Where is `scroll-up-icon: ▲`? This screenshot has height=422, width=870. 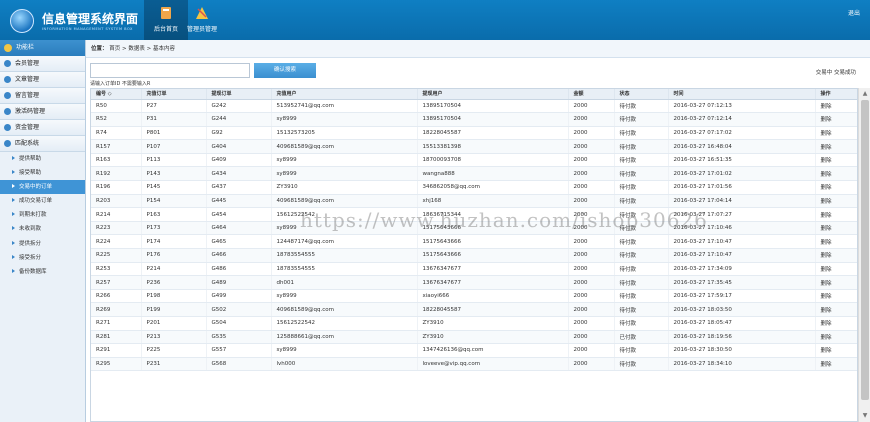 scroll-up-icon: ▲ is located at coordinates (865, 94).